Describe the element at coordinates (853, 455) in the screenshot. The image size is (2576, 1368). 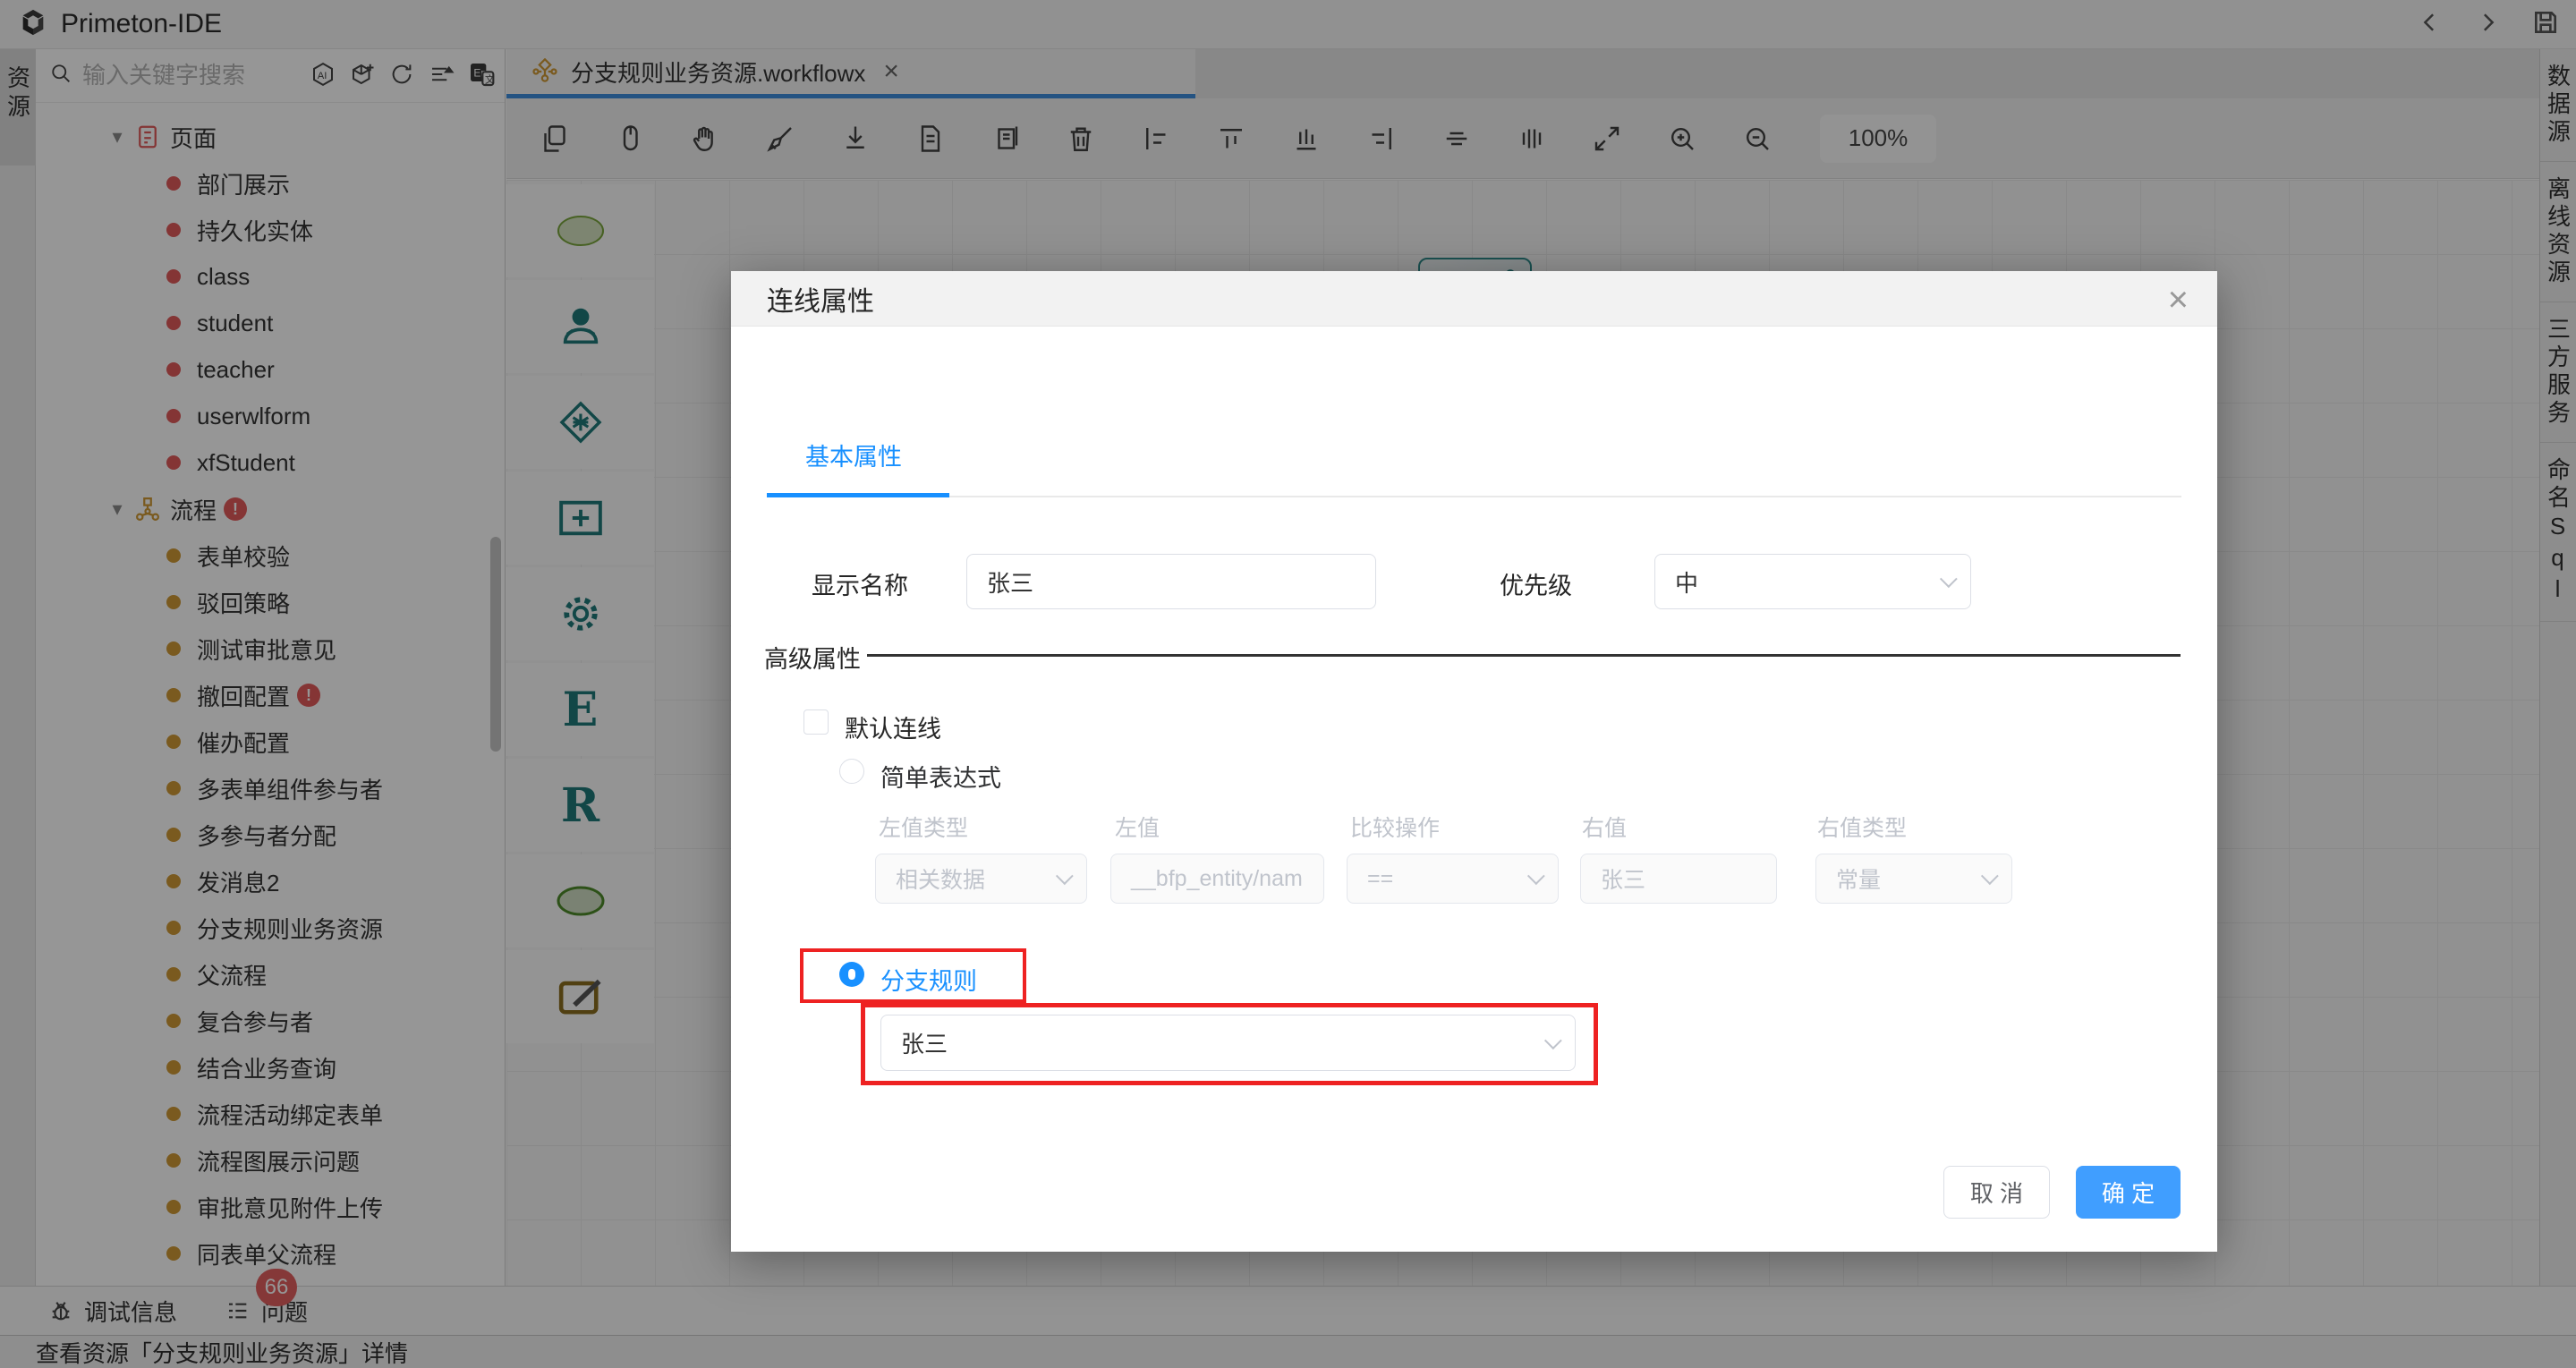
I see `tab-basic-properties: 基本属性` at that location.